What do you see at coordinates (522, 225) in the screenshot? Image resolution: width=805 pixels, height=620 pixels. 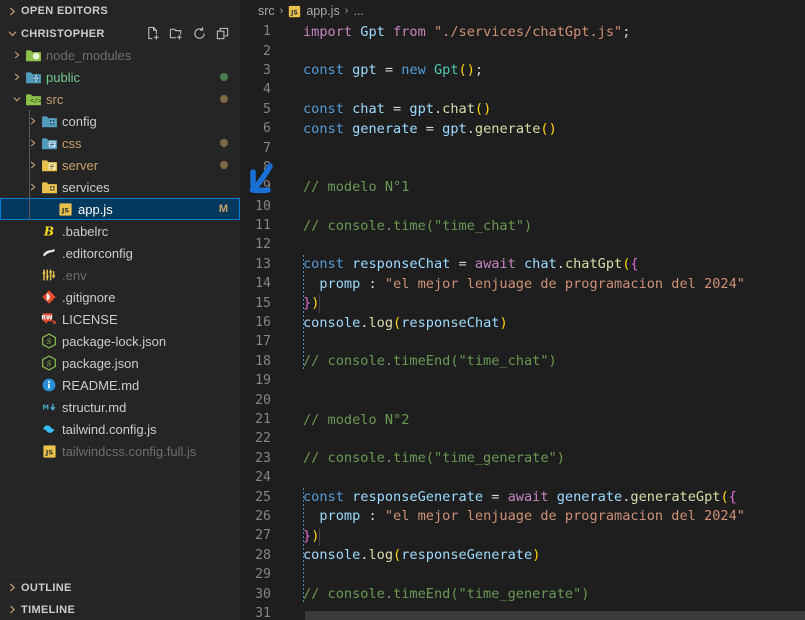 I see `code-line: 11 // console.time("time_chat")` at bounding box center [522, 225].